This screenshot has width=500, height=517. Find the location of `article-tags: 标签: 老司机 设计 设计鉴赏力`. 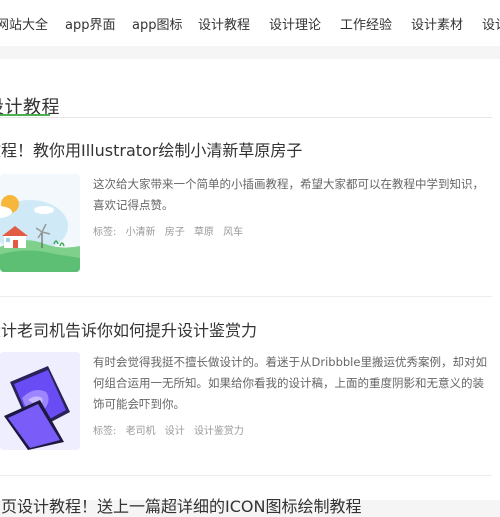

article-tags: 标签: 老司机 设计 设计鉴赏力 is located at coordinates (171, 429).